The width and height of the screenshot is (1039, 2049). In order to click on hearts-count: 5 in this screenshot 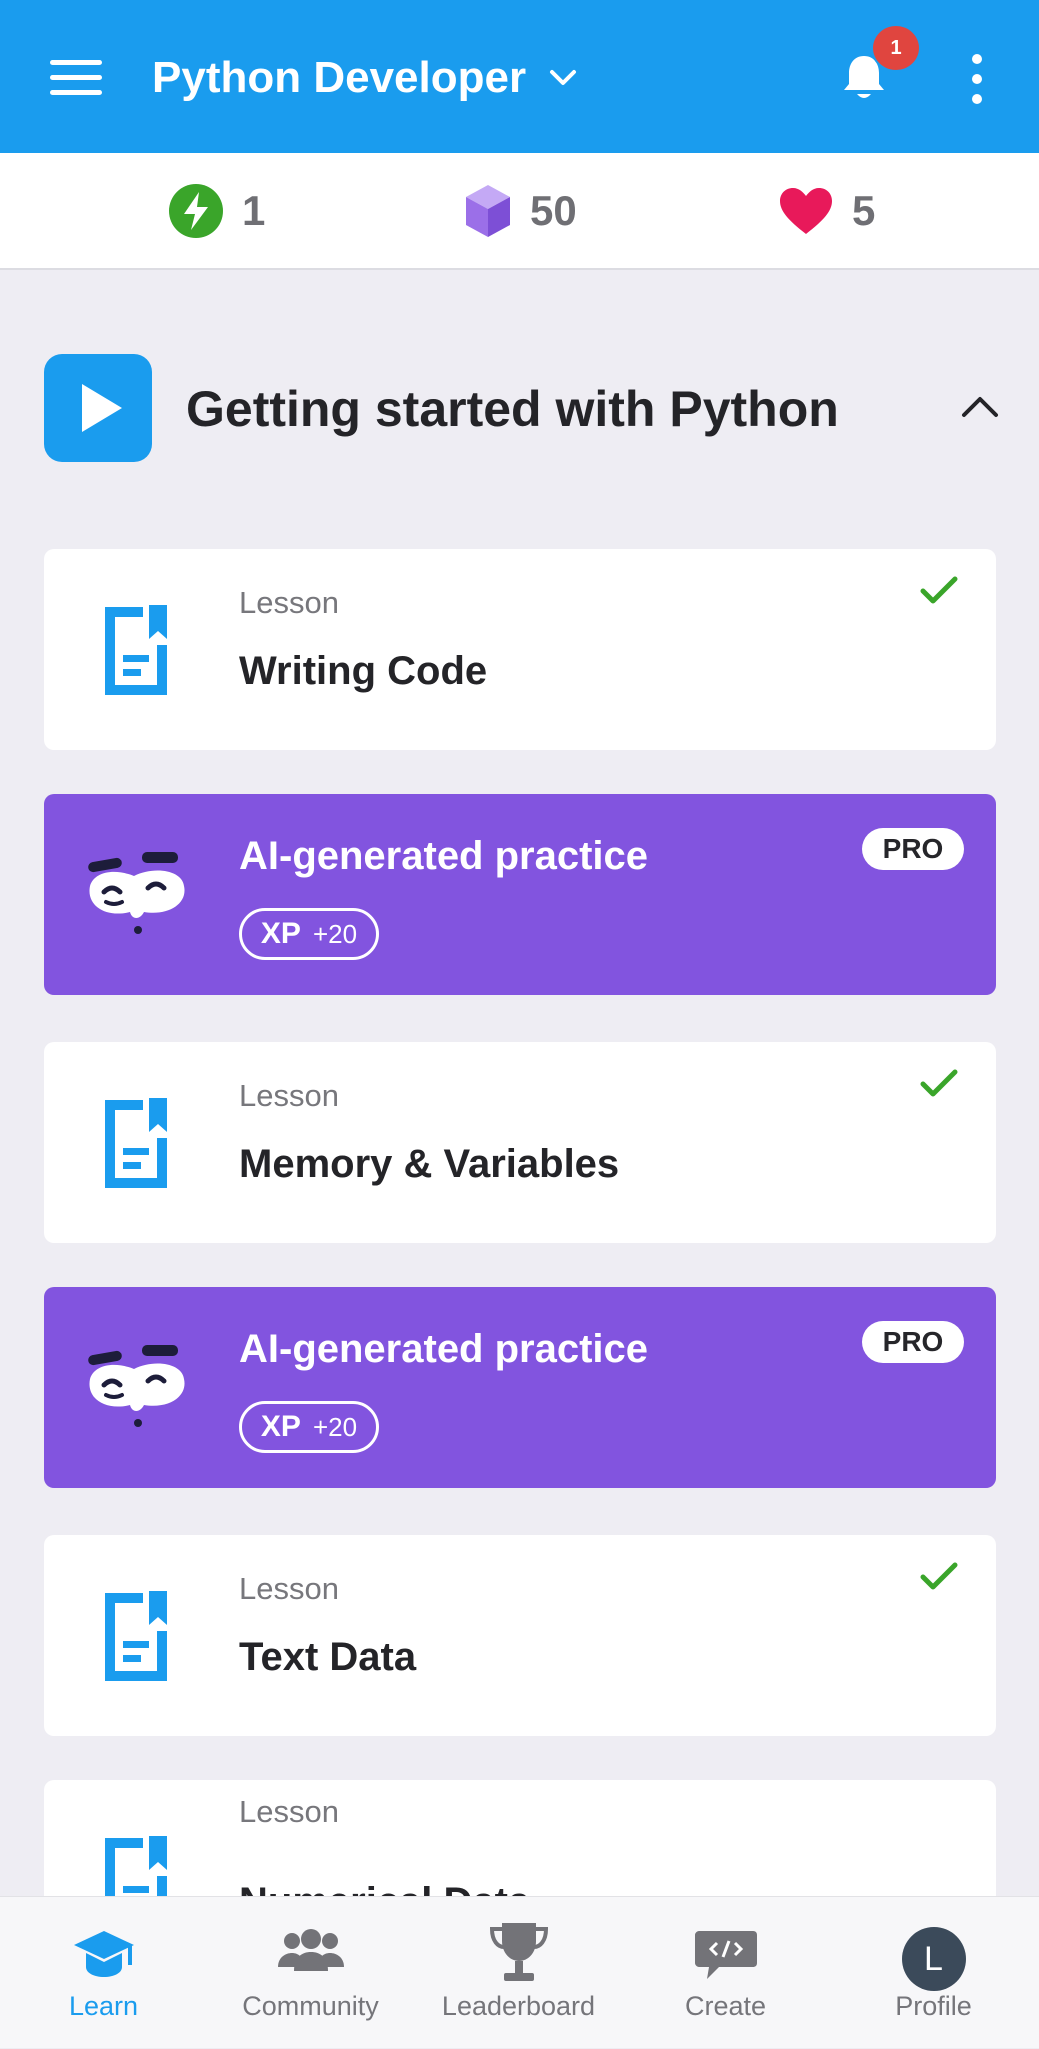, I will do `click(864, 210)`.